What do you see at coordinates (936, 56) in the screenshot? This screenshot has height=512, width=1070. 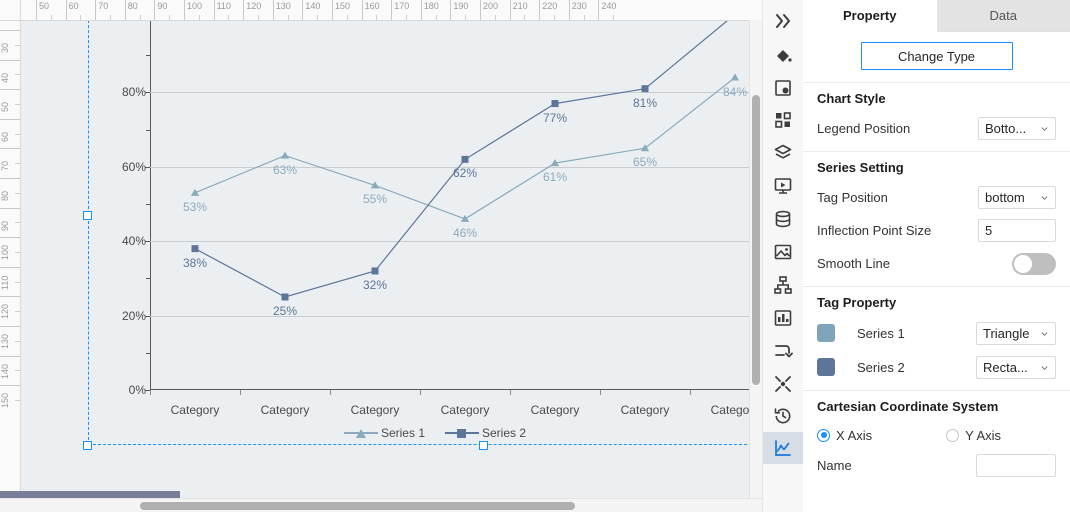 I see `change-type-button: Change Type` at bounding box center [936, 56].